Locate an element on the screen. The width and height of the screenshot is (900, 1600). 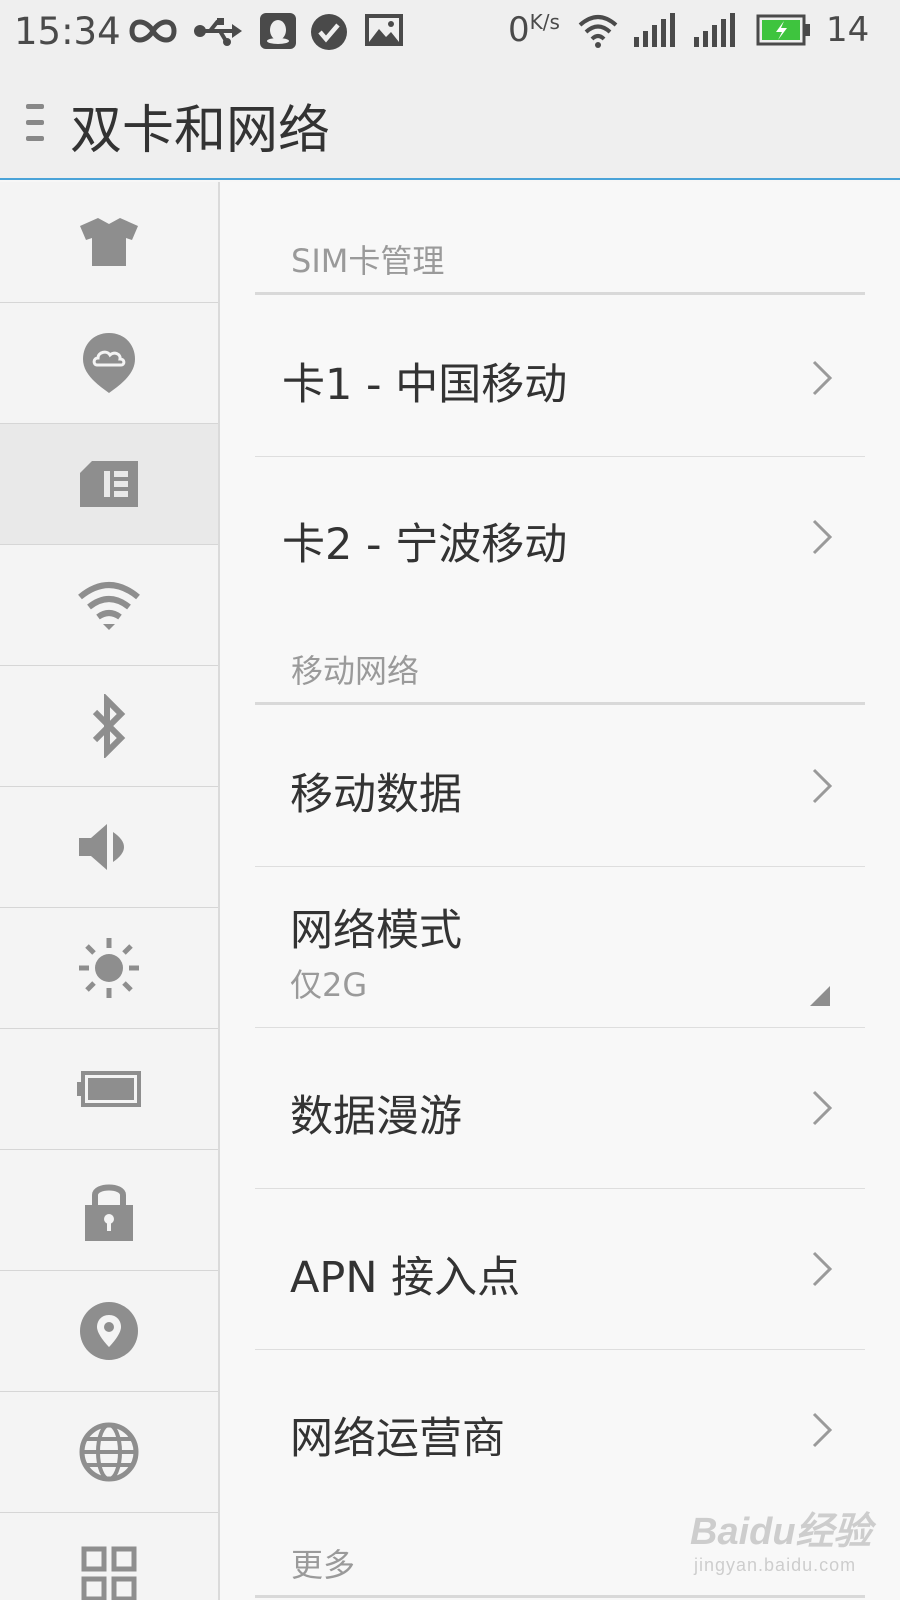
row-label: 卡1 - 中国移动 is located at coordinates (425, 385).